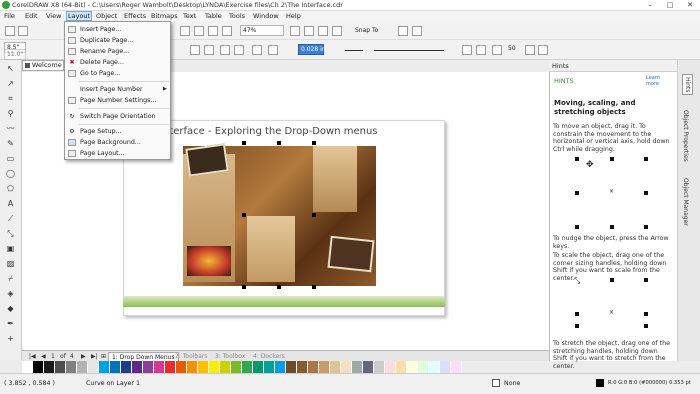 The width and height of the screenshot is (700, 394). Describe the element at coordinates (195, 50) in the screenshot. I see `nodes-icon` at that location.